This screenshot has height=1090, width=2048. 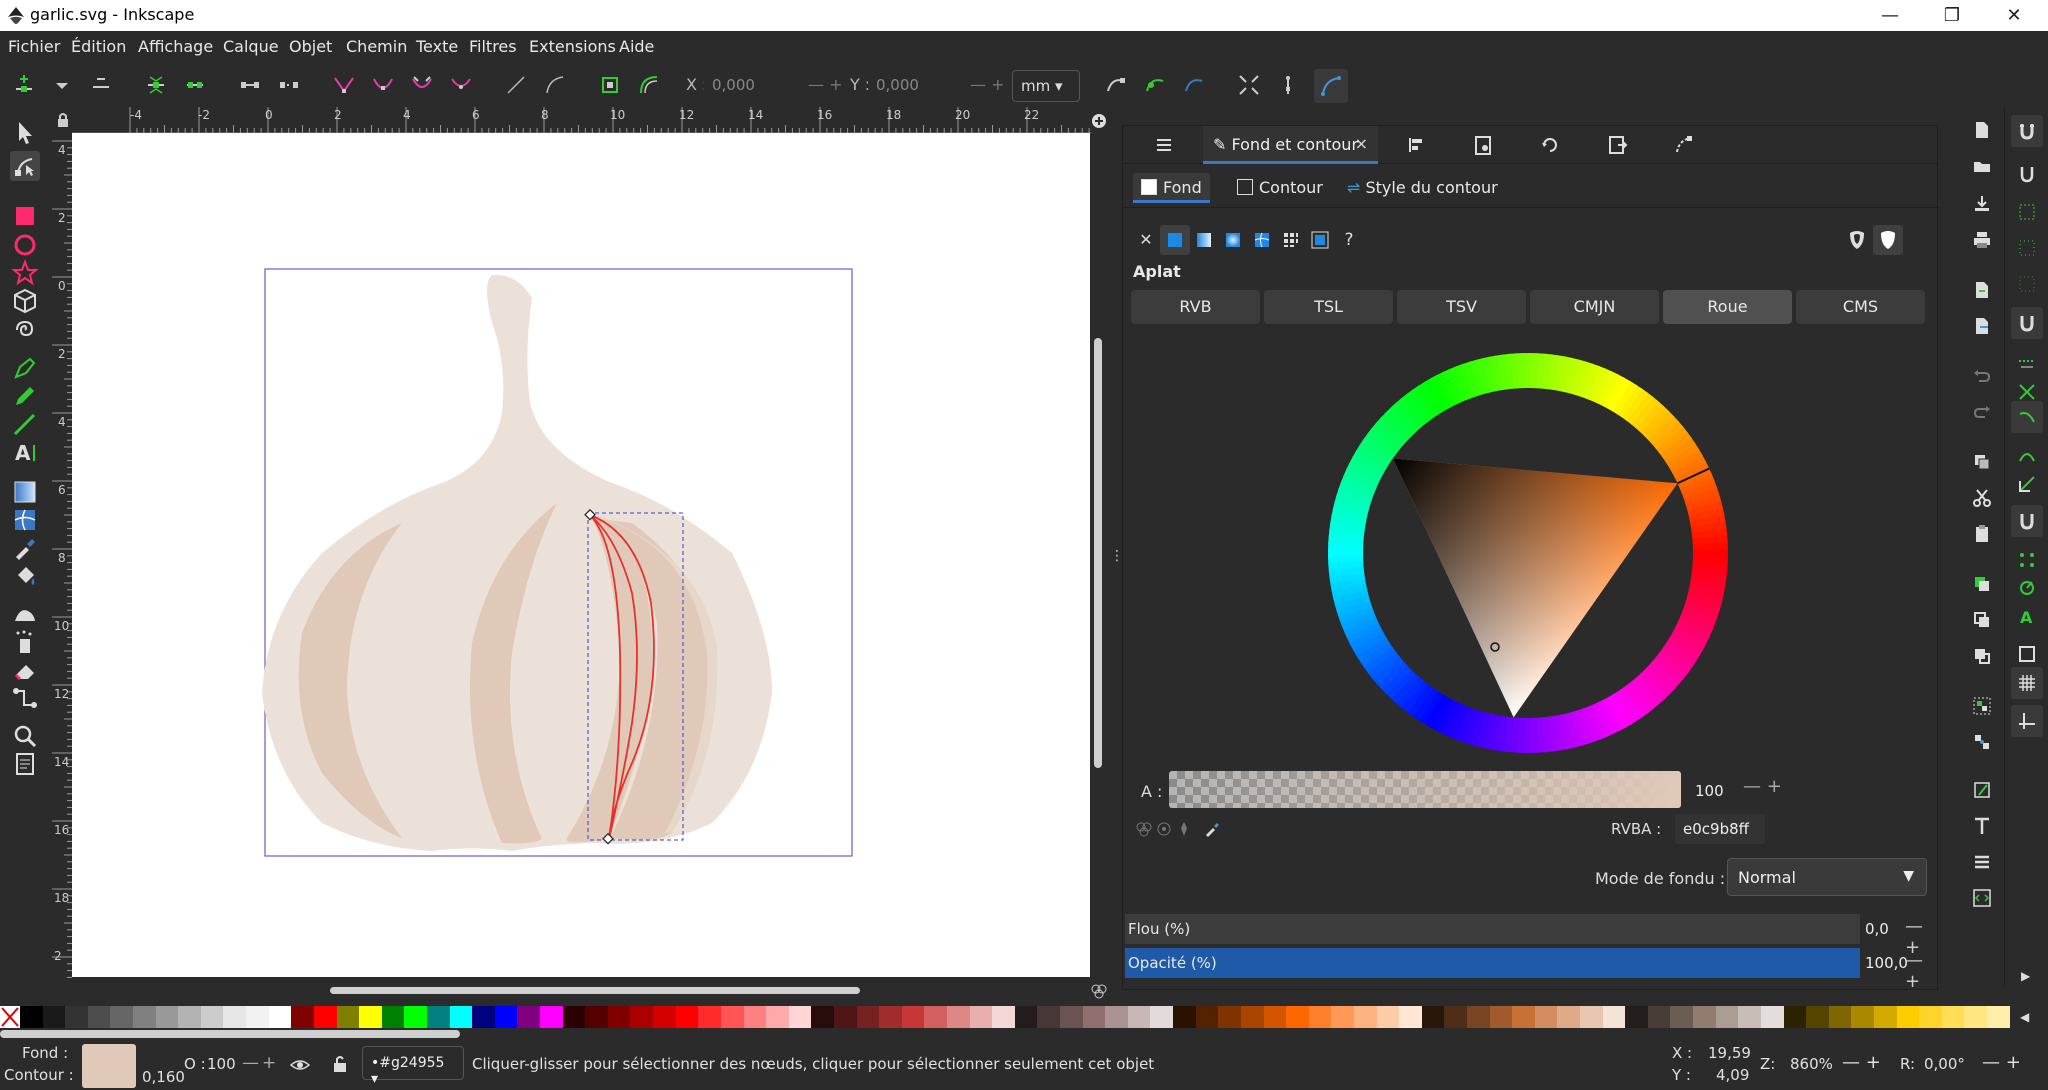 I want to click on snap-center-icon, so click(x=2027, y=560).